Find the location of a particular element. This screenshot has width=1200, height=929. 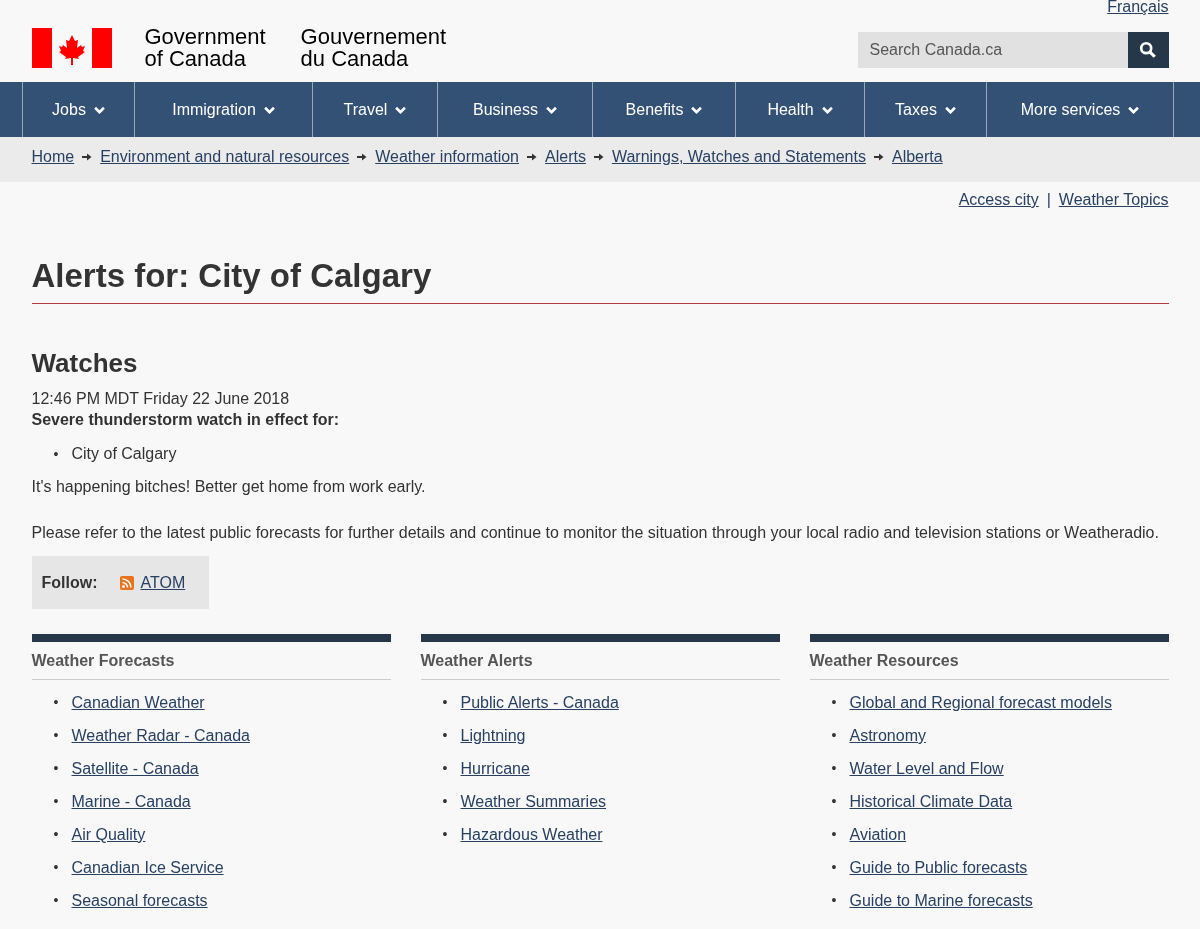

resource-link: Hazardous Weather is located at coordinates (531, 834).